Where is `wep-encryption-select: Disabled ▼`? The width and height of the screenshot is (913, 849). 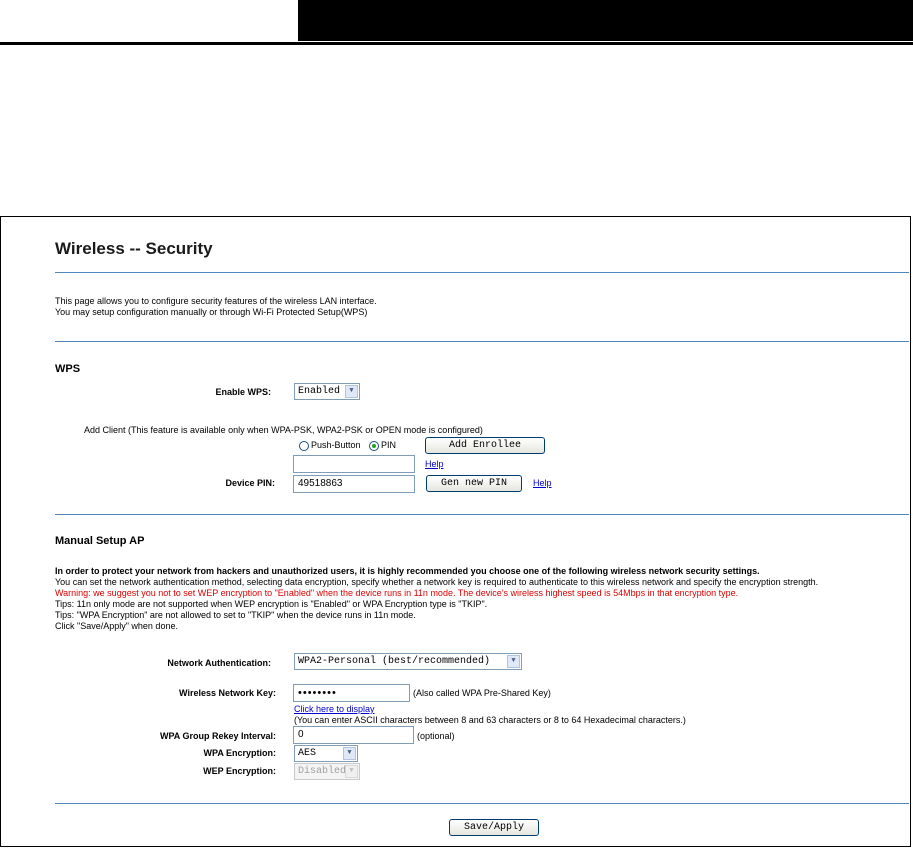 wep-encryption-select: Disabled ▼ is located at coordinates (327, 771).